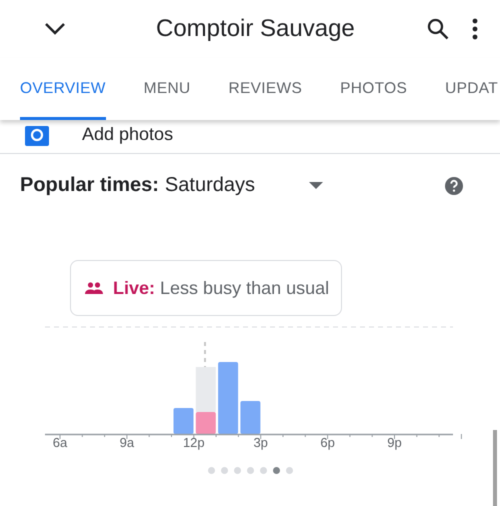  What do you see at coordinates (63, 89) in the screenshot?
I see `tab: OVERVIEW` at bounding box center [63, 89].